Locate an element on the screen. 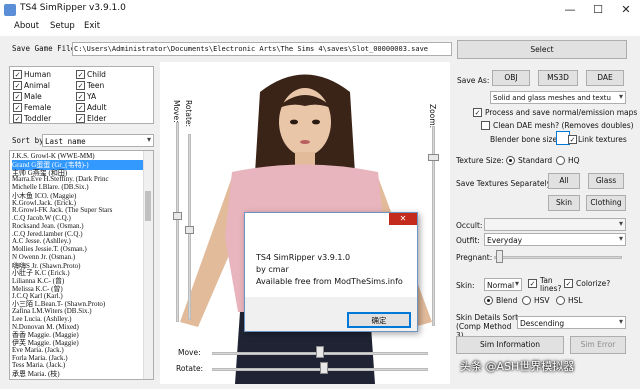 The width and height of the screenshot is (640, 389). texture-size-label: Texture Size: is located at coordinates (480, 160).